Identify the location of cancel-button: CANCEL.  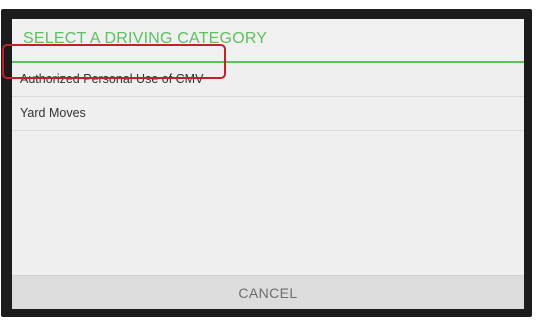
(268, 292).